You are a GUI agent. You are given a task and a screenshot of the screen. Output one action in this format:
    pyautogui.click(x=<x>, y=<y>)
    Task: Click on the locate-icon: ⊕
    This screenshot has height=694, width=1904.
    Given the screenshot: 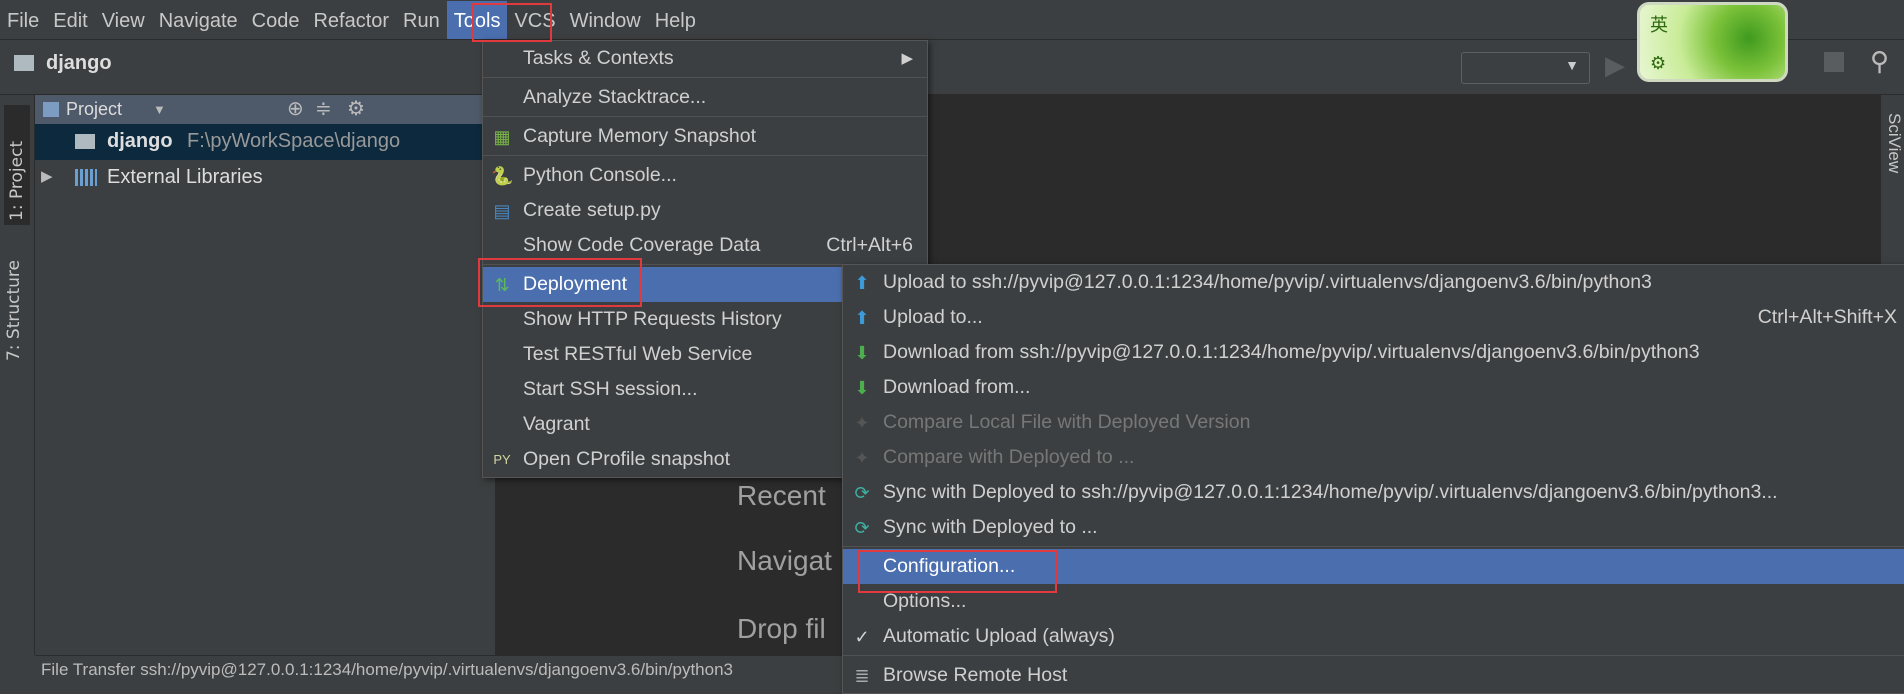 What is the action you would take?
    pyautogui.click(x=295, y=109)
    